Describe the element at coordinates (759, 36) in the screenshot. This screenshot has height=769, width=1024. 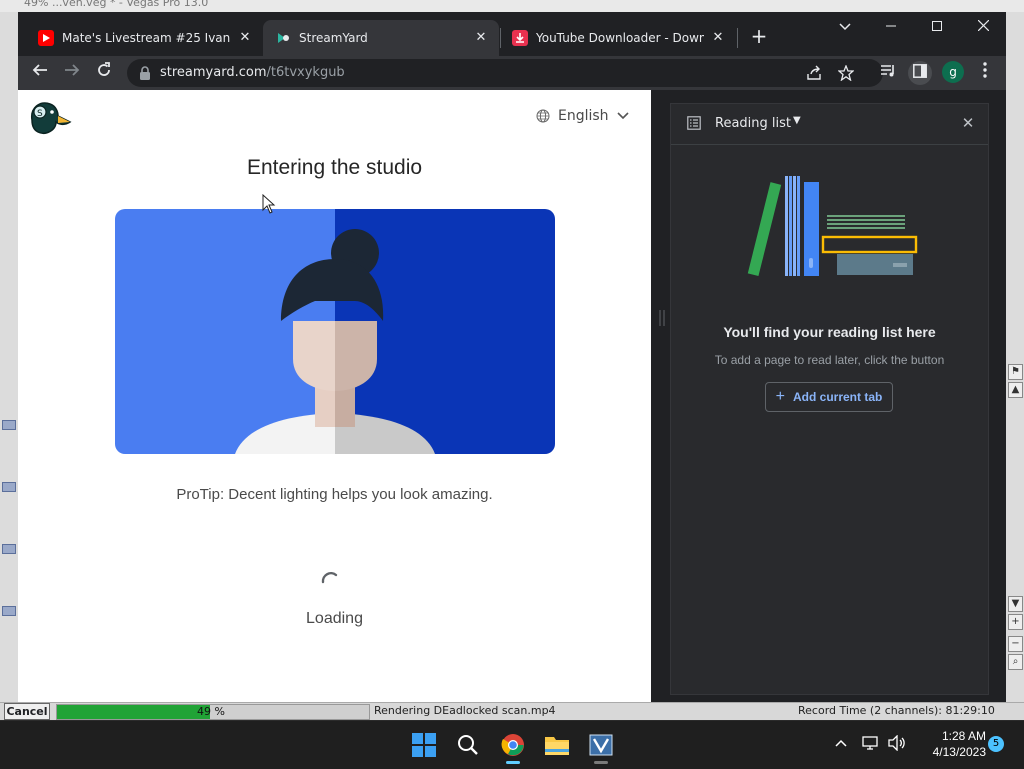
I see `new-tab-button: +` at that location.